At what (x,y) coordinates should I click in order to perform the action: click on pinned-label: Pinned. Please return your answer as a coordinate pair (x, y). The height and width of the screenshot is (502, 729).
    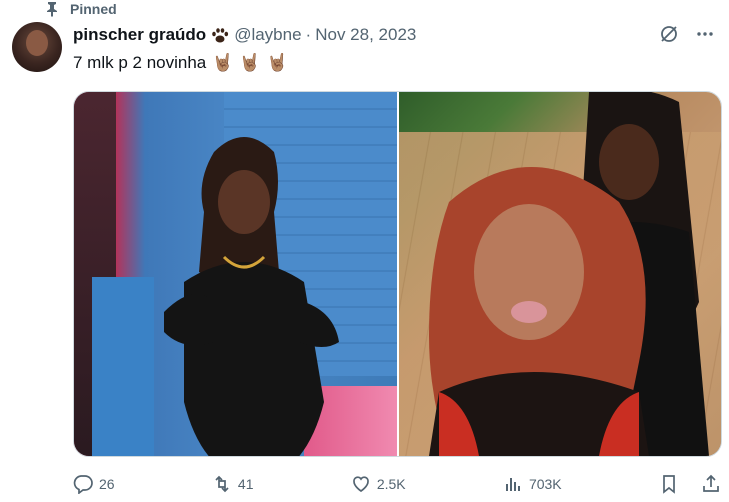
    Looking at the image, I should click on (93, 9).